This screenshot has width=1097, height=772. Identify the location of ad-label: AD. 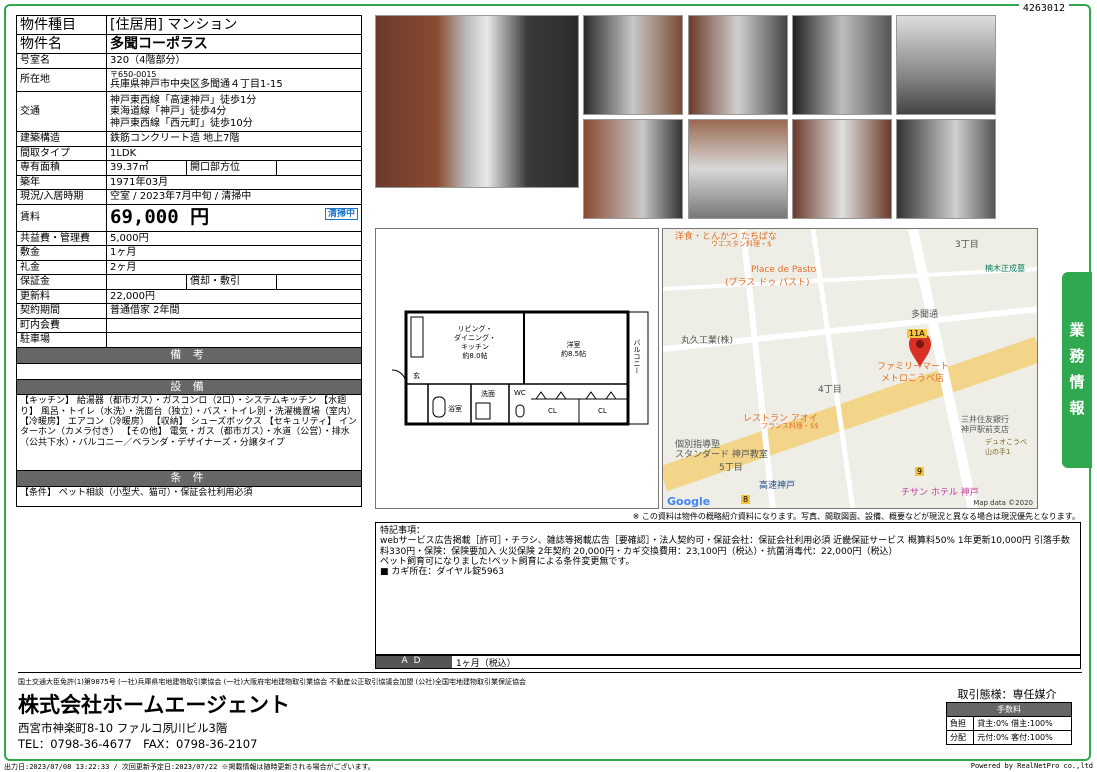
(414, 662).